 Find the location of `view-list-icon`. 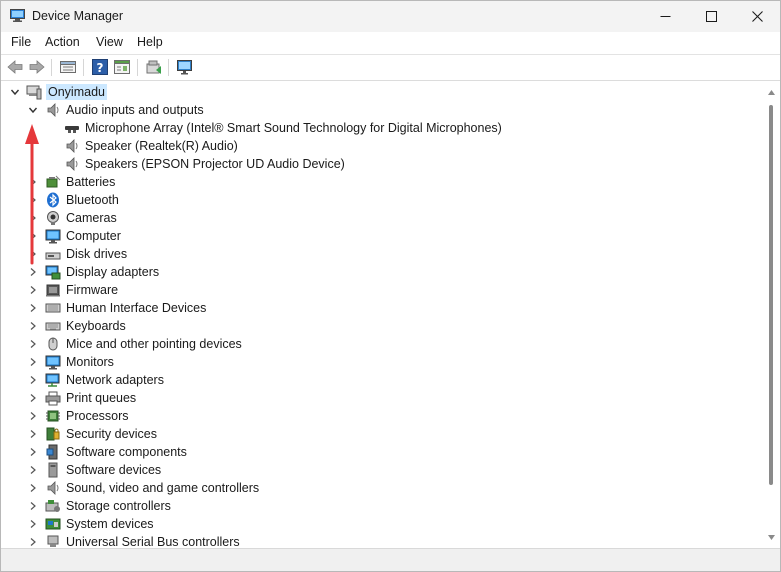

view-list-icon is located at coordinates (122, 67).